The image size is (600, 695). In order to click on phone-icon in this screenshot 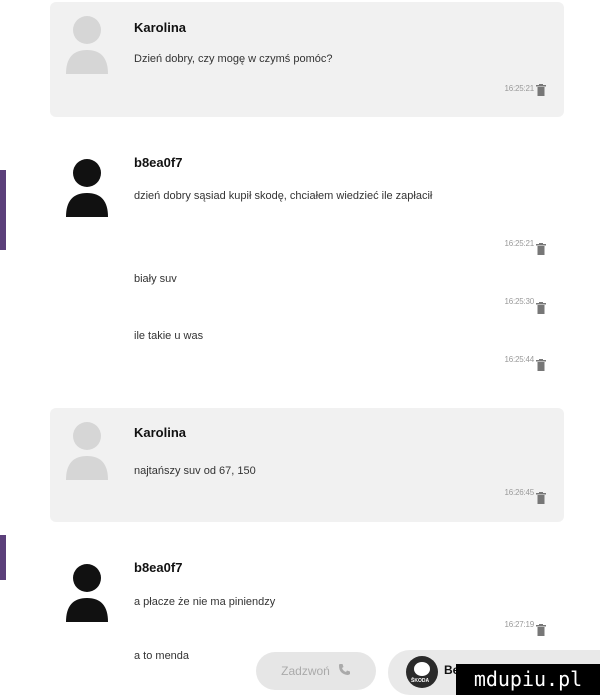, I will do `click(344, 671)`.